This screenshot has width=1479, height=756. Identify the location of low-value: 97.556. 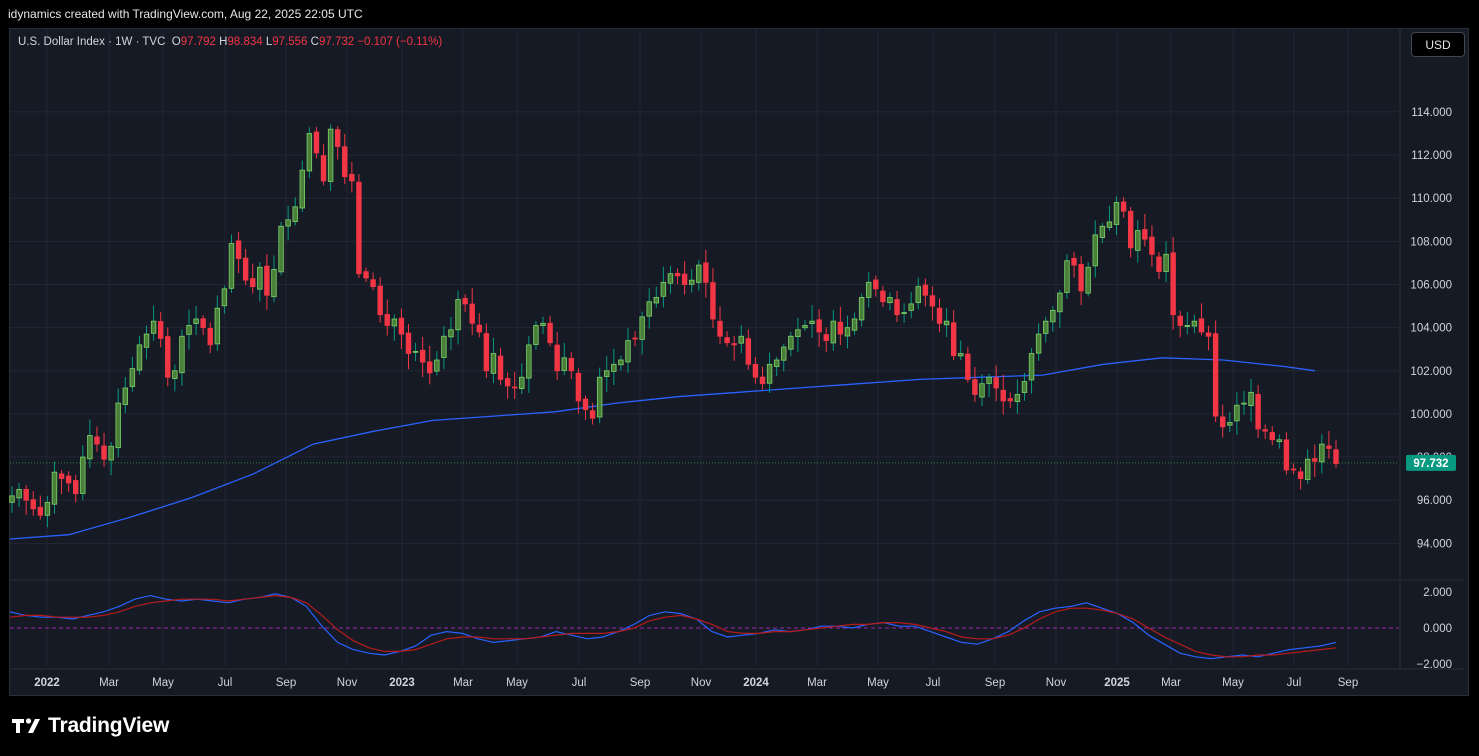
(290, 42).